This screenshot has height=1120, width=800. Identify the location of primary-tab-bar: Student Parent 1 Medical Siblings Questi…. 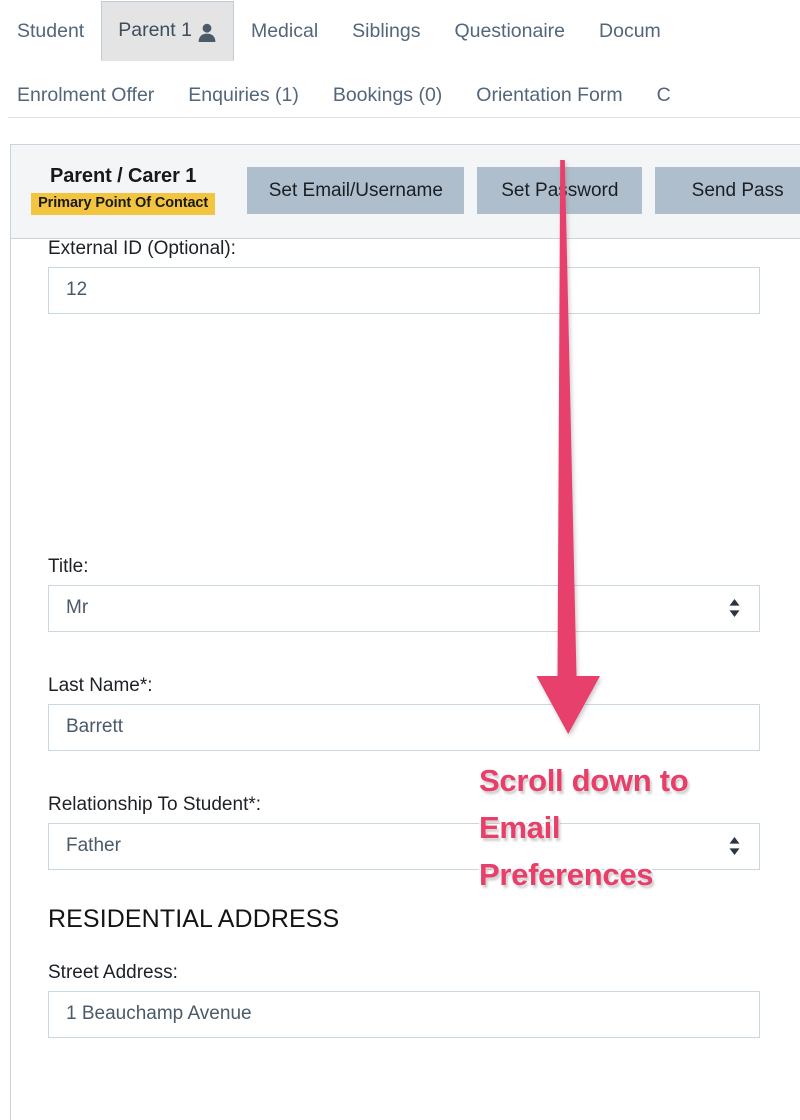
(400, 30).